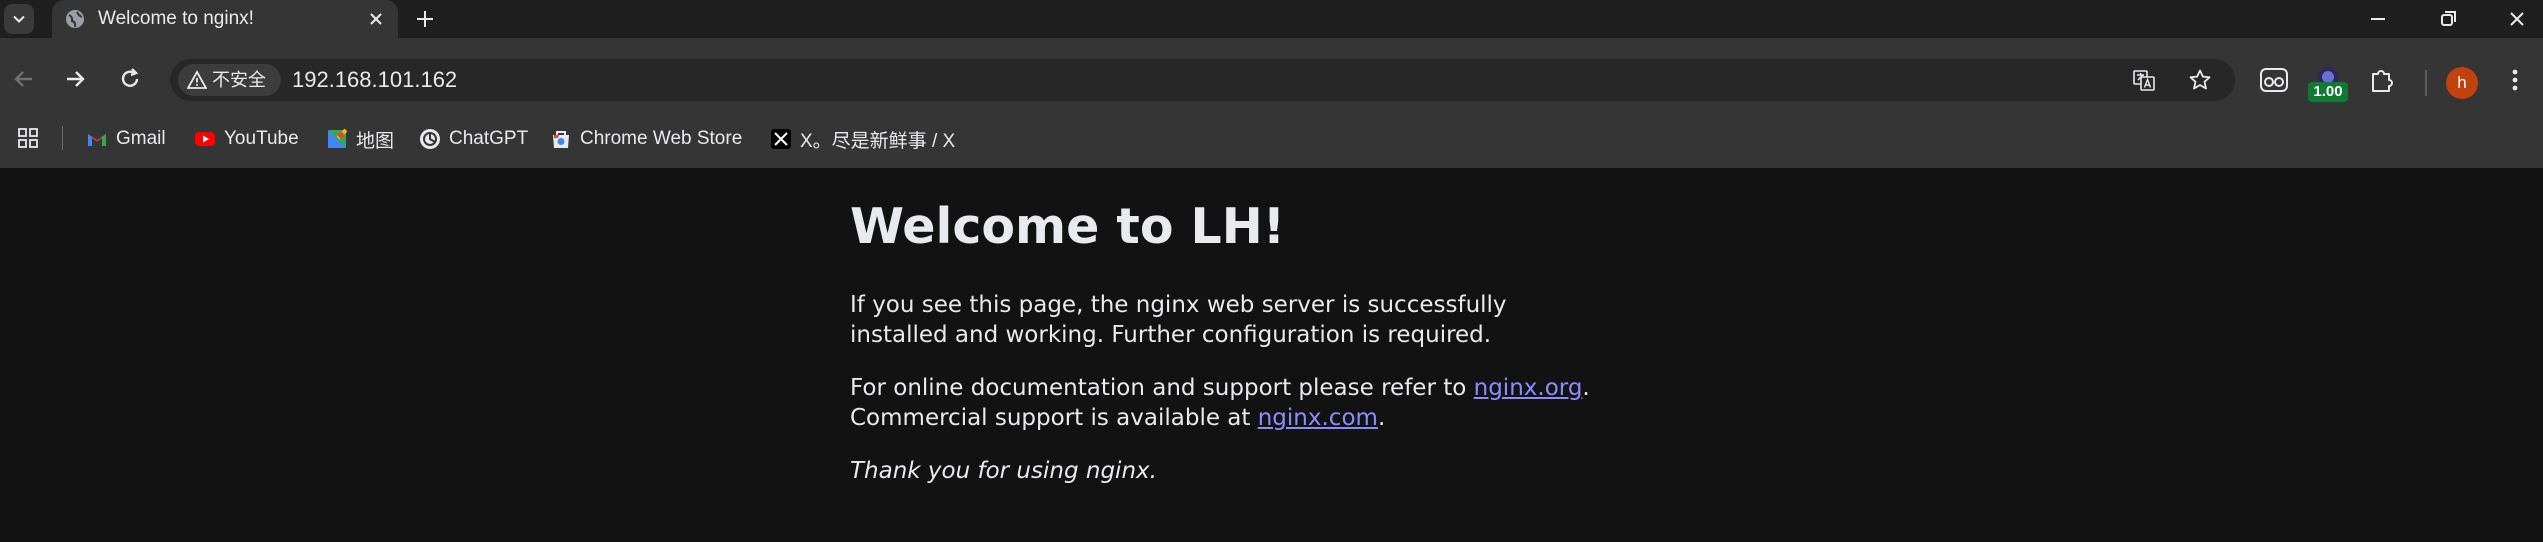 The image size is (2543, 542). What do you see at coordinates (1230, 471) in the screenshot?
I see `thanks-paragraph: Thank you for using nginx.` at bounding box center [1230, 471].